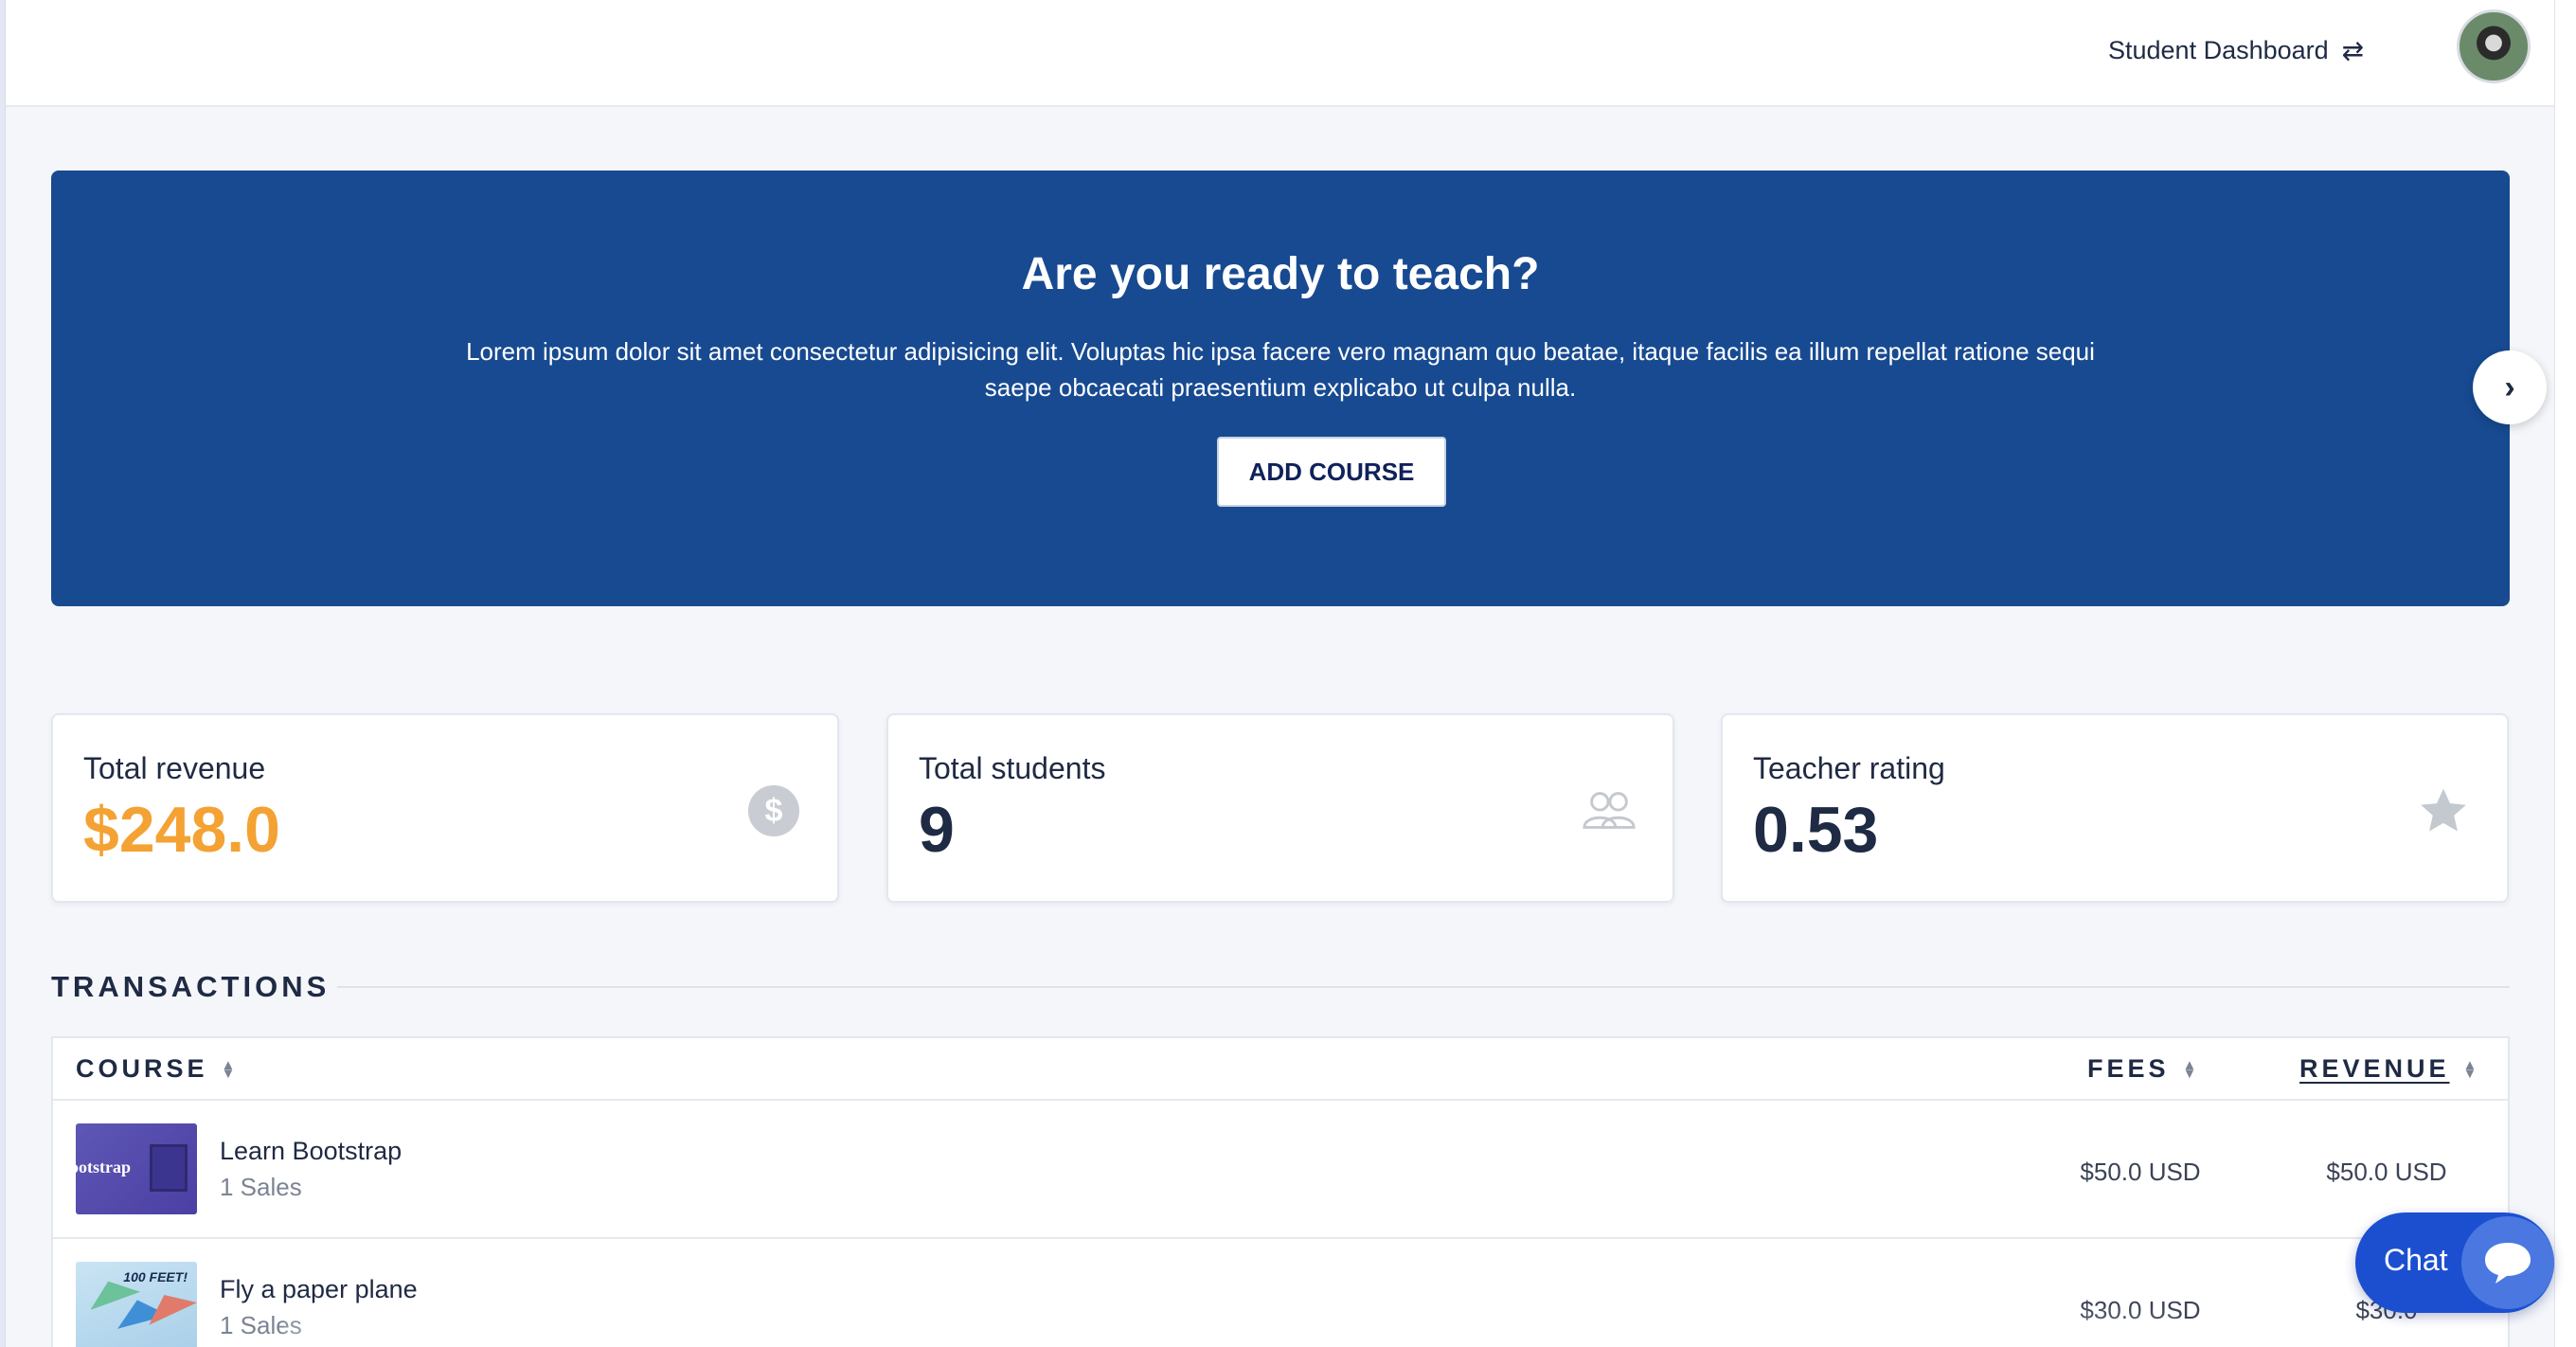  I want to click on thumbnail-text: ootstrap, so click(103, 1167).